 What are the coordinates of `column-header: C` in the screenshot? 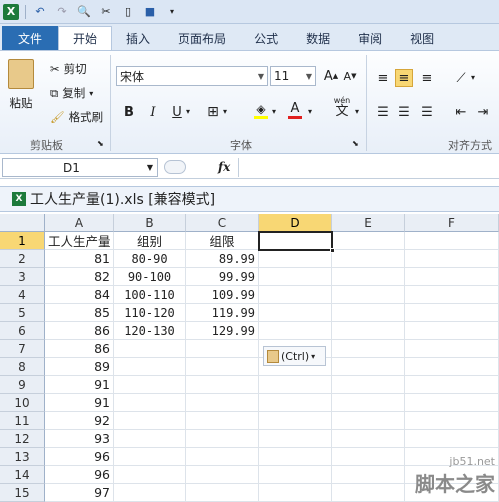 It's located at (222, 223).